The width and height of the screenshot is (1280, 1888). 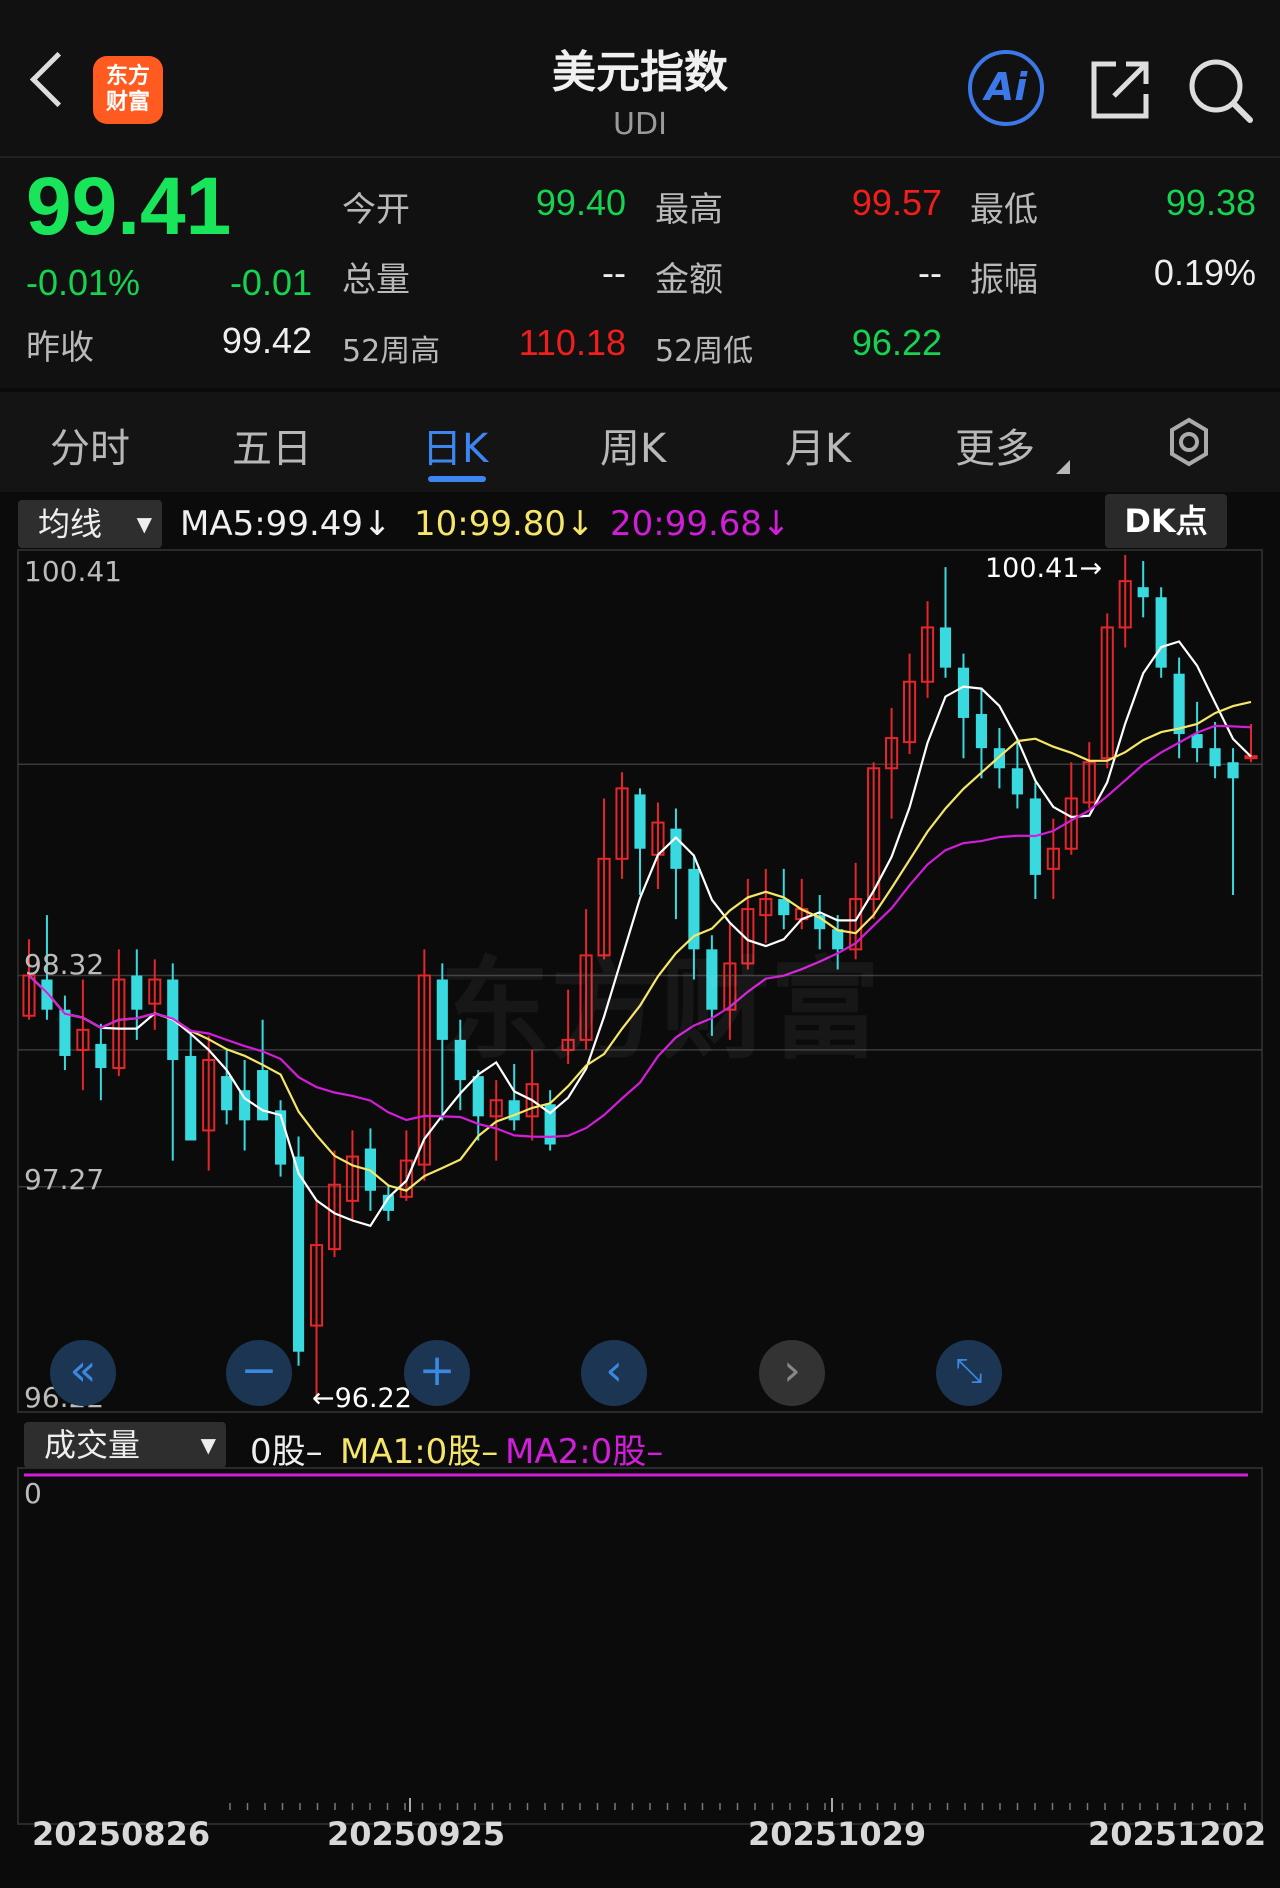 I want to click on volume-indicator-dropdown: 成交量 ▼, so click(x=125, y=1445).